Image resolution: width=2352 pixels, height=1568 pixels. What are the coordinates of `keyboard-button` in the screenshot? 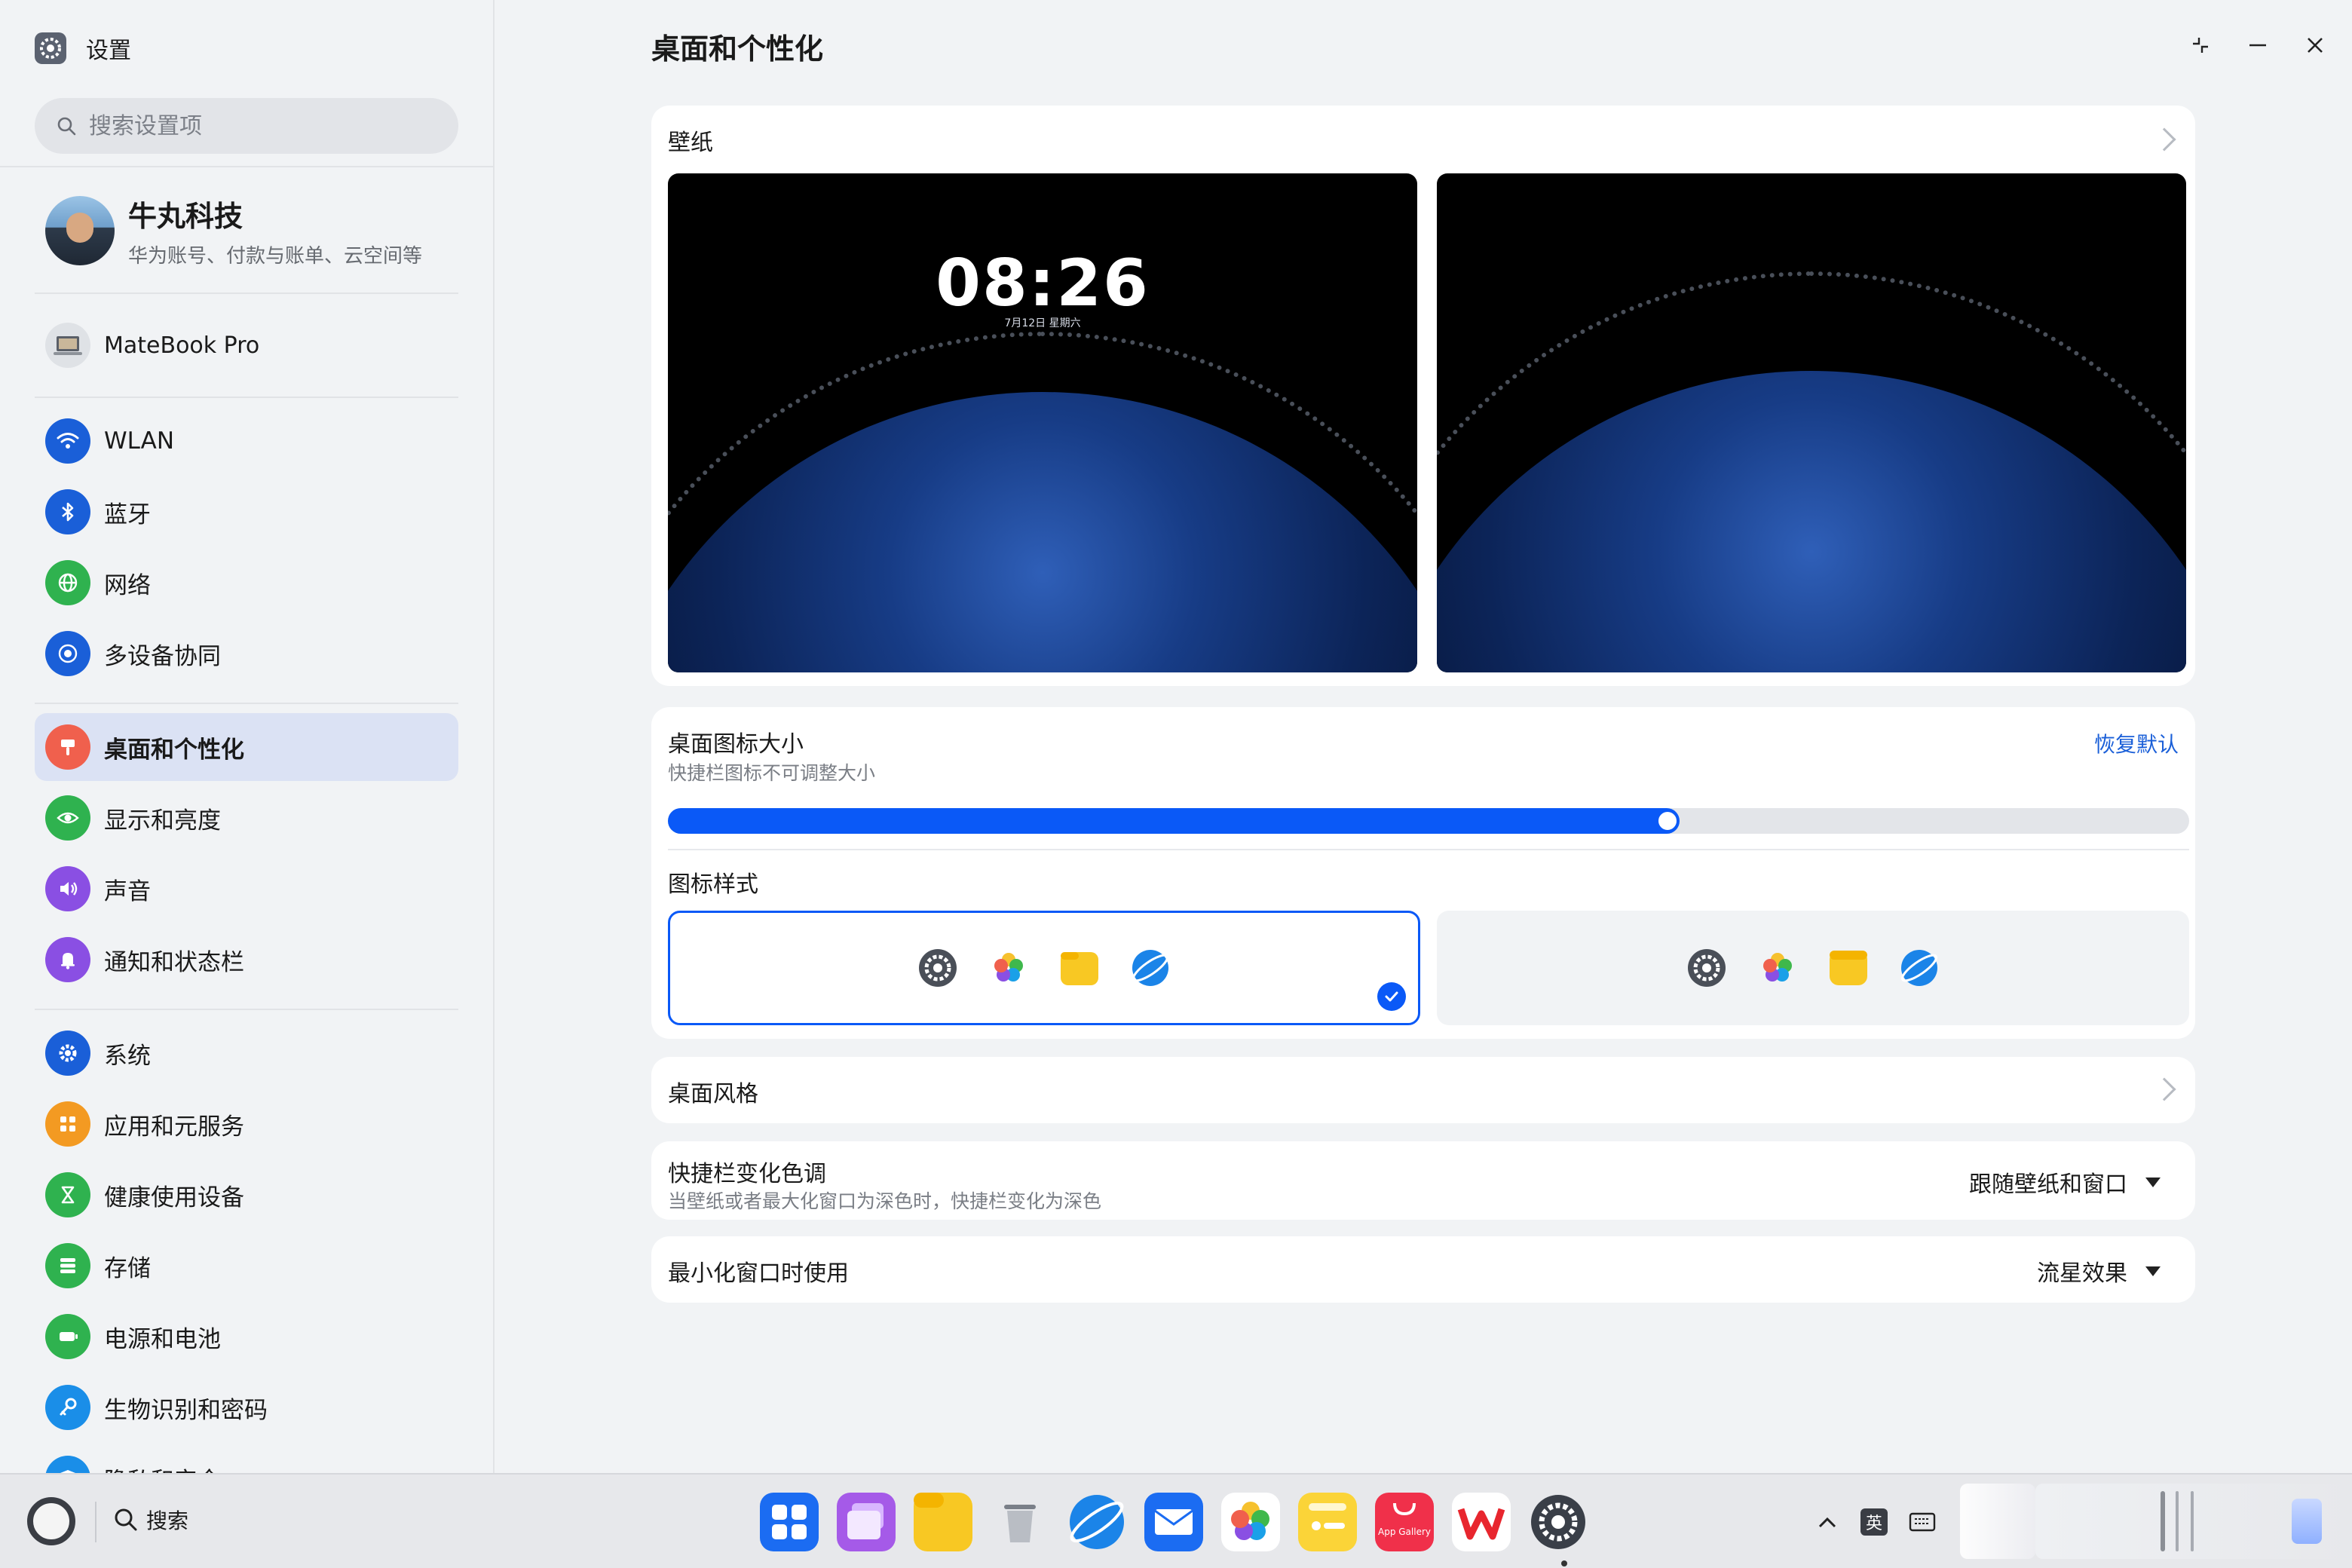 It's located at (1922, 1522).